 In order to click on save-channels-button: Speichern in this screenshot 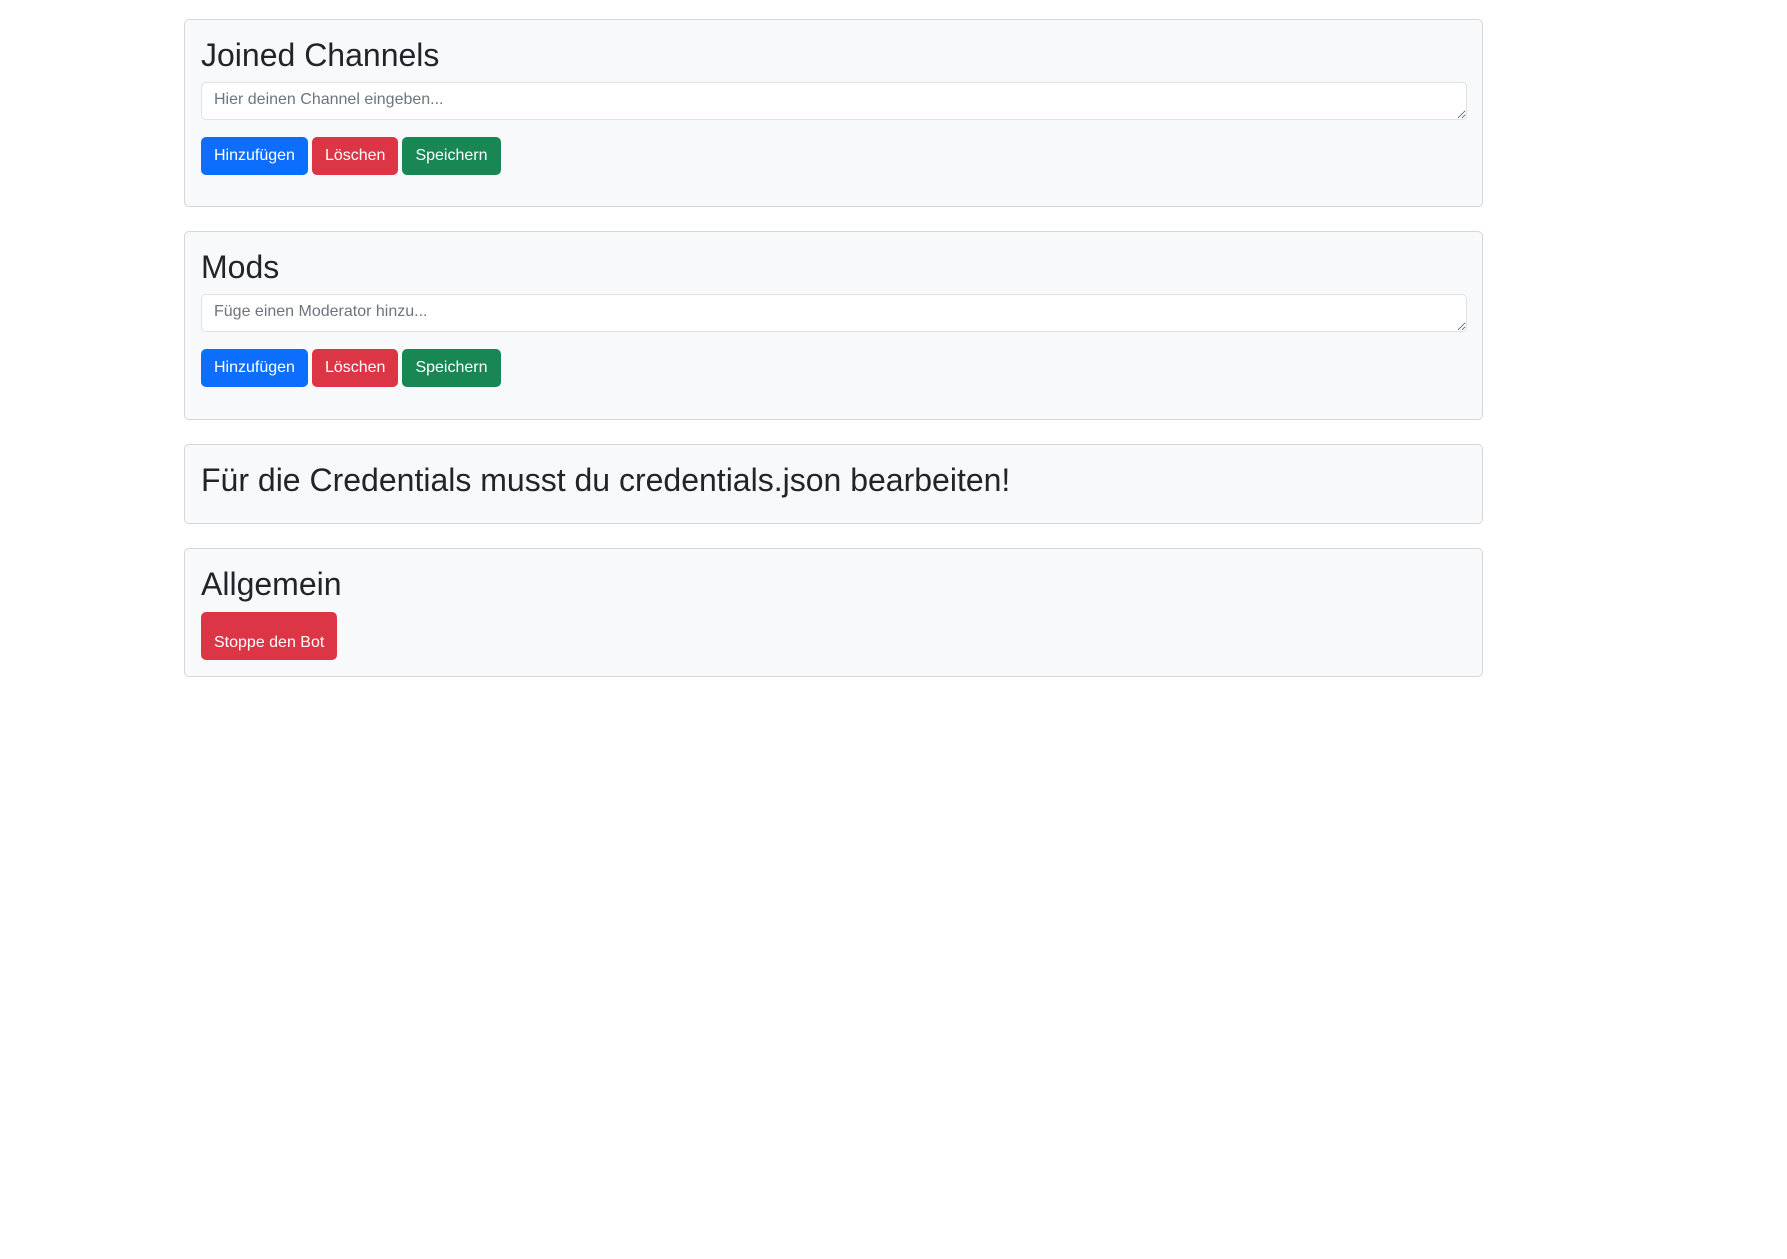, I will do `click(451, 156)`.